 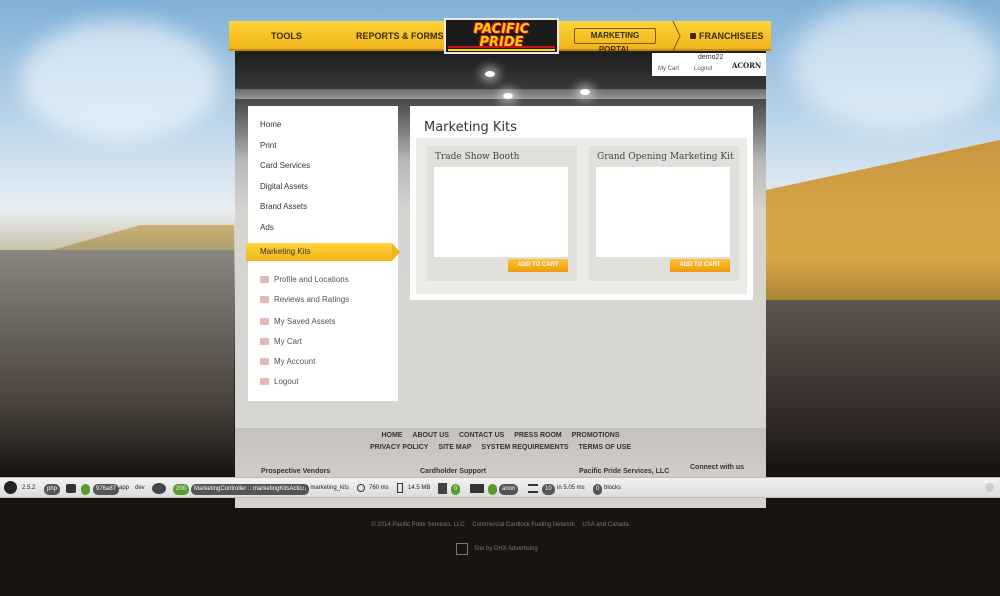 I want to click on user-box: demo22 My Cart Logout ACORN, so click(x=709, y=64).